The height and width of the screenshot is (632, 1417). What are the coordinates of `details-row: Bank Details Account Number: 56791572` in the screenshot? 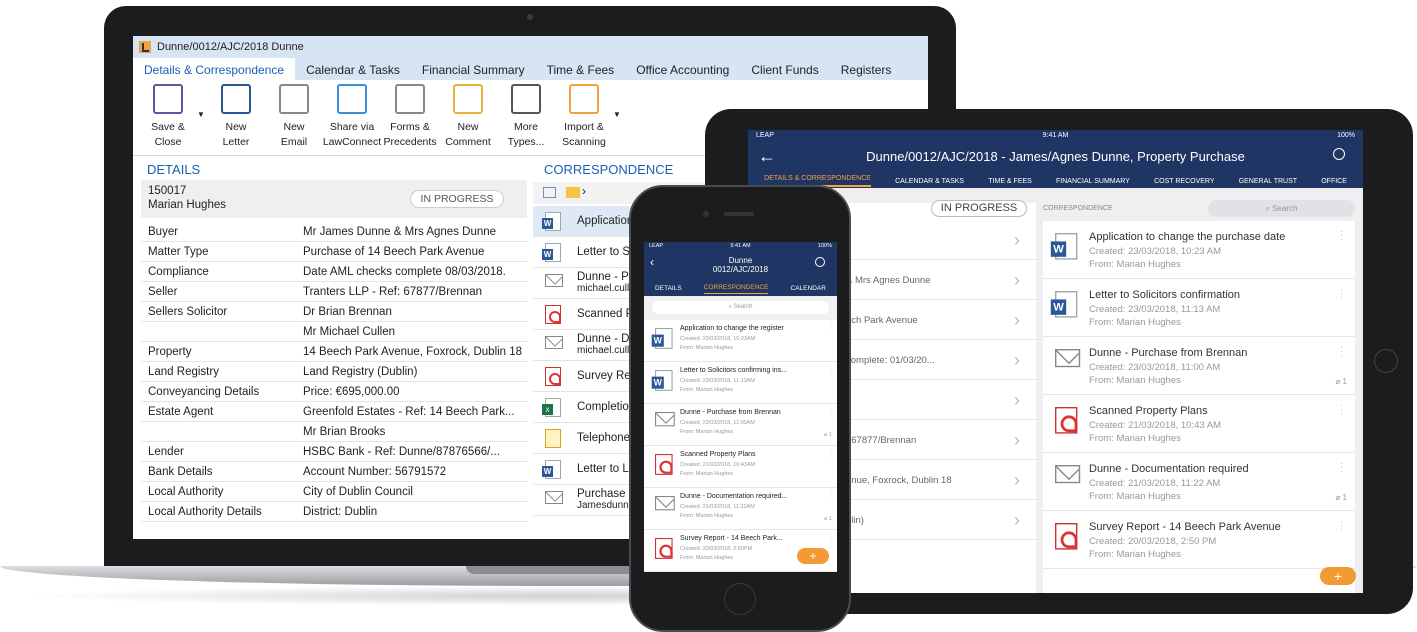 It's located at (334, 472).